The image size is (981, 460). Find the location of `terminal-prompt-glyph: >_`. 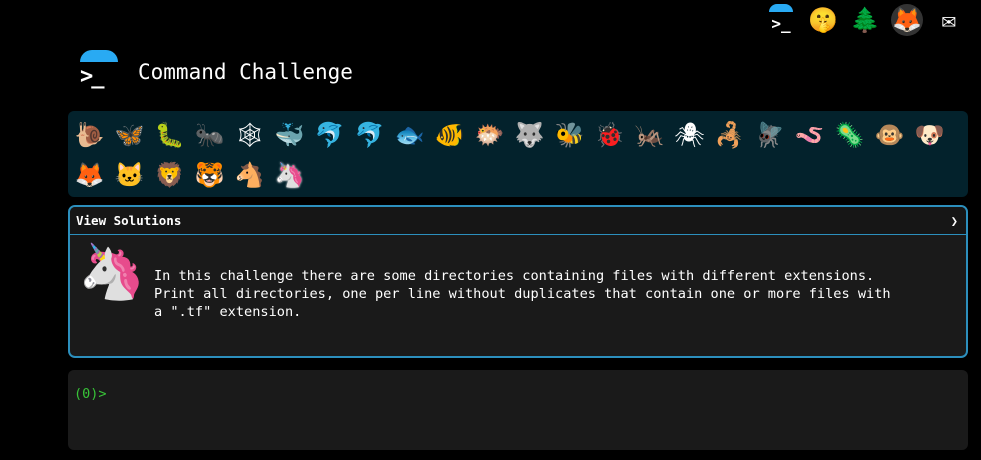

terminal-prompt-glyph: >_ is located at coordinates (781, 23).